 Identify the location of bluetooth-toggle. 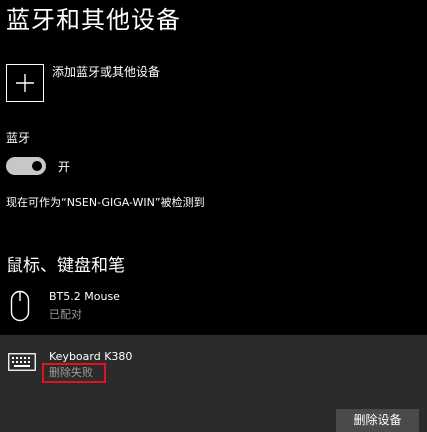
(26, 166).